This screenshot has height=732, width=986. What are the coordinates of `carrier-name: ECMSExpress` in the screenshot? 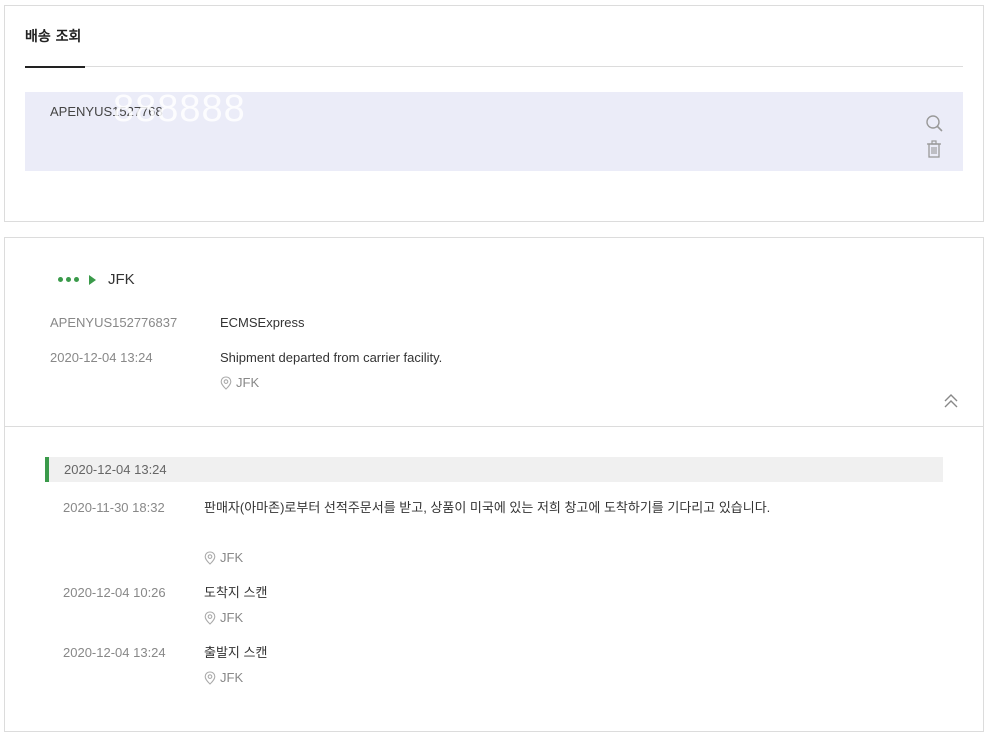 It's located at (262, 322).